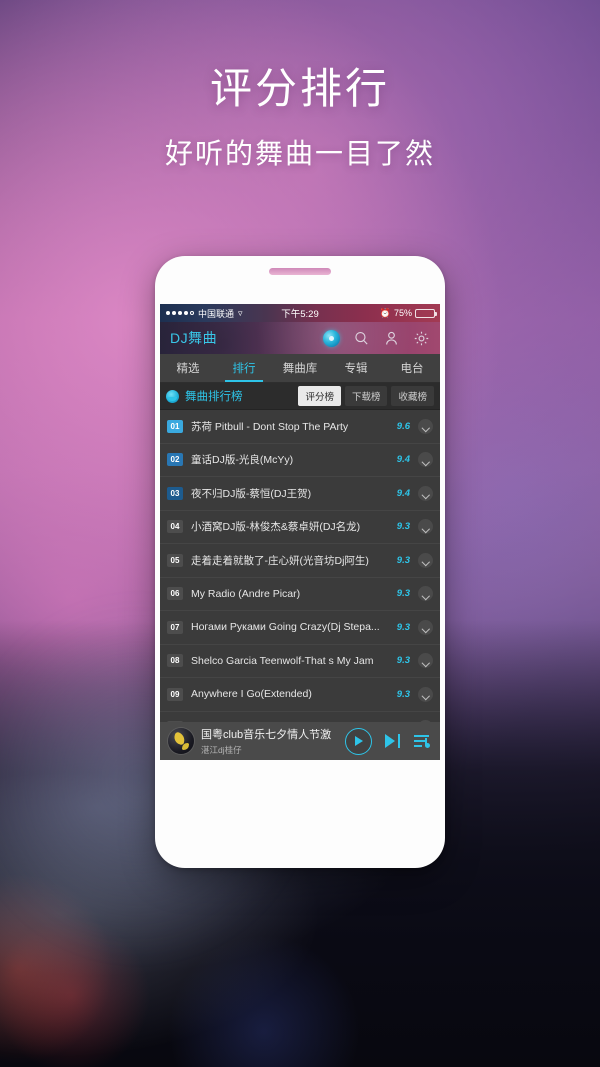 The width and height of the screenshot is (600, 1067). I want to click on rank-badge: 07, so click(175, 627).